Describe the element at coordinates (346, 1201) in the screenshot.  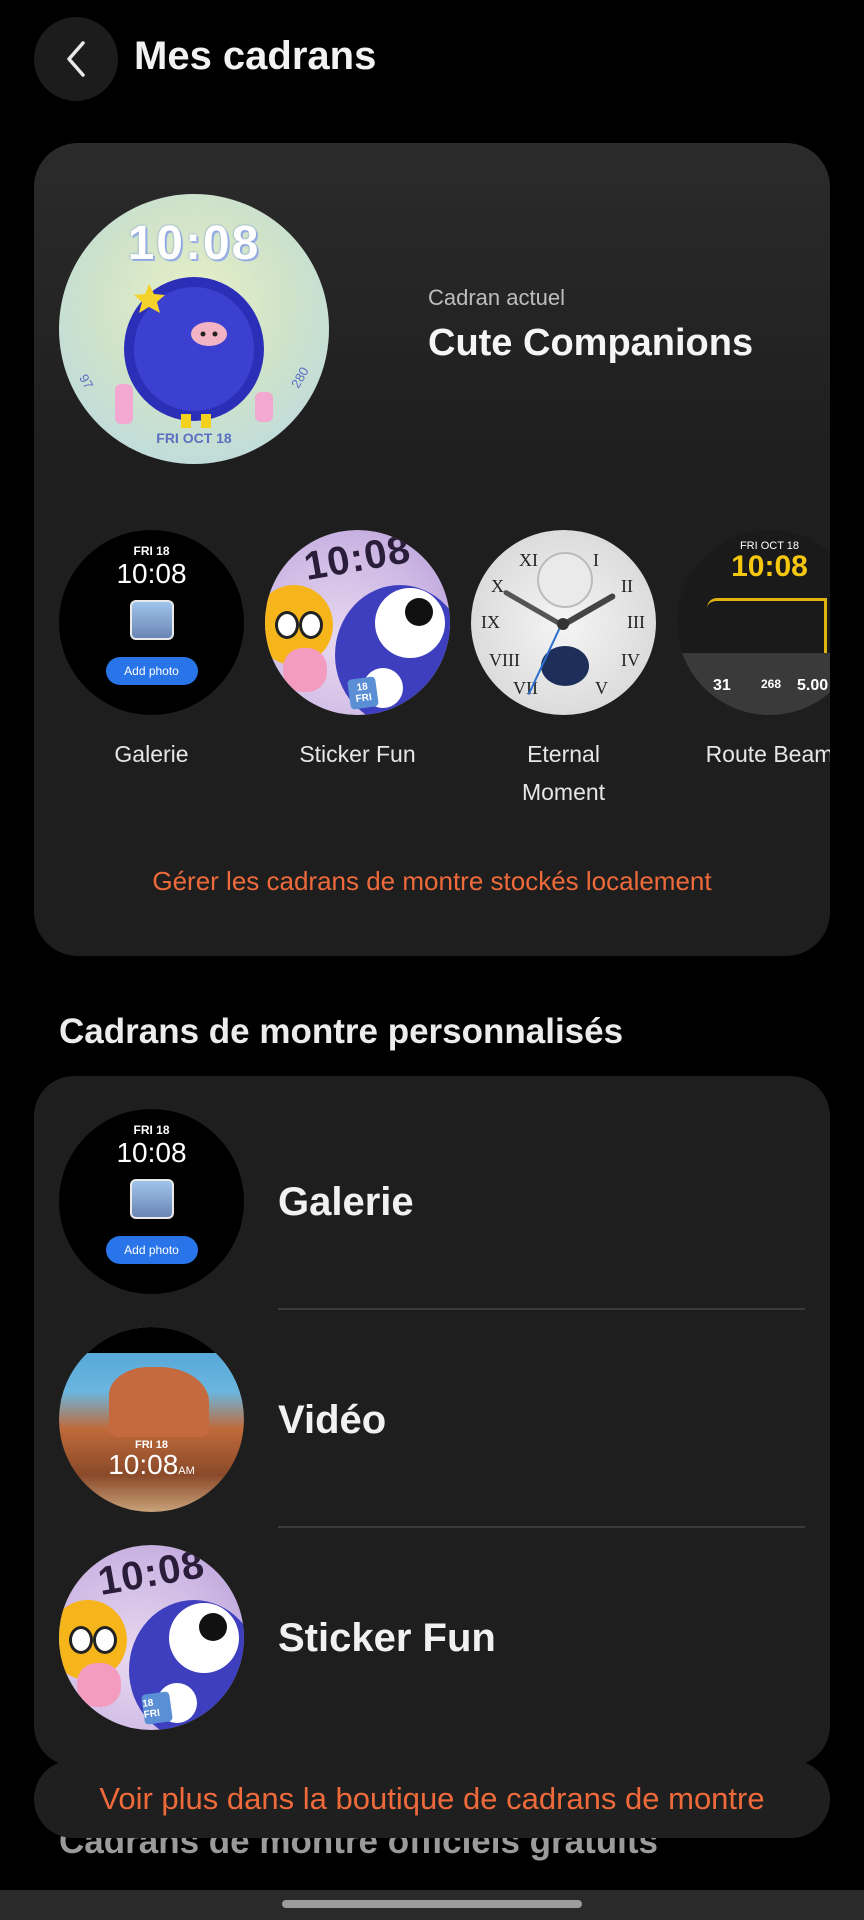
I see `list-item-label: Galerie` at that location.